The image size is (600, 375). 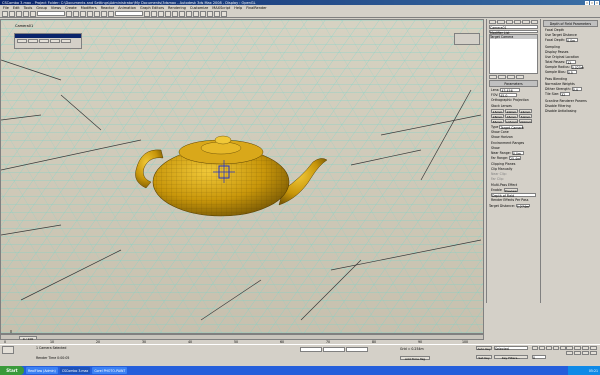 What do you see at coordinates (513, 195) in the screenshot?
I see `effect-dropdown: Depth of Field` at bounding box center [513, 195].